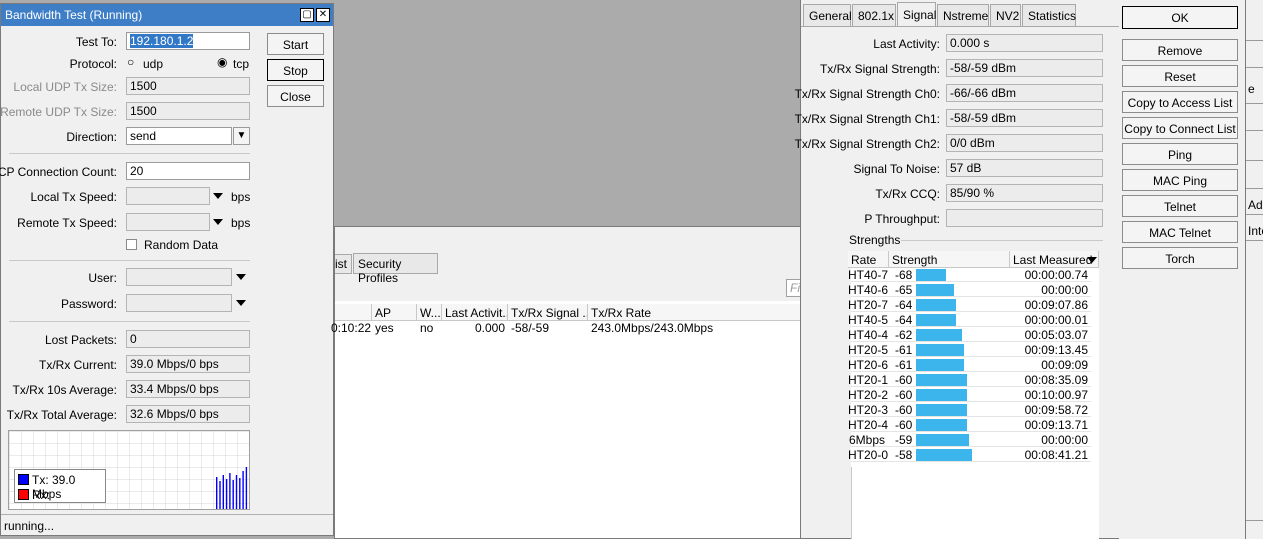 The width and height of the screenshot is (1263, 539). Describe the element at coordinates (868, 305) in the screenshot. I see `strength-rate: HT20-7` at that location.